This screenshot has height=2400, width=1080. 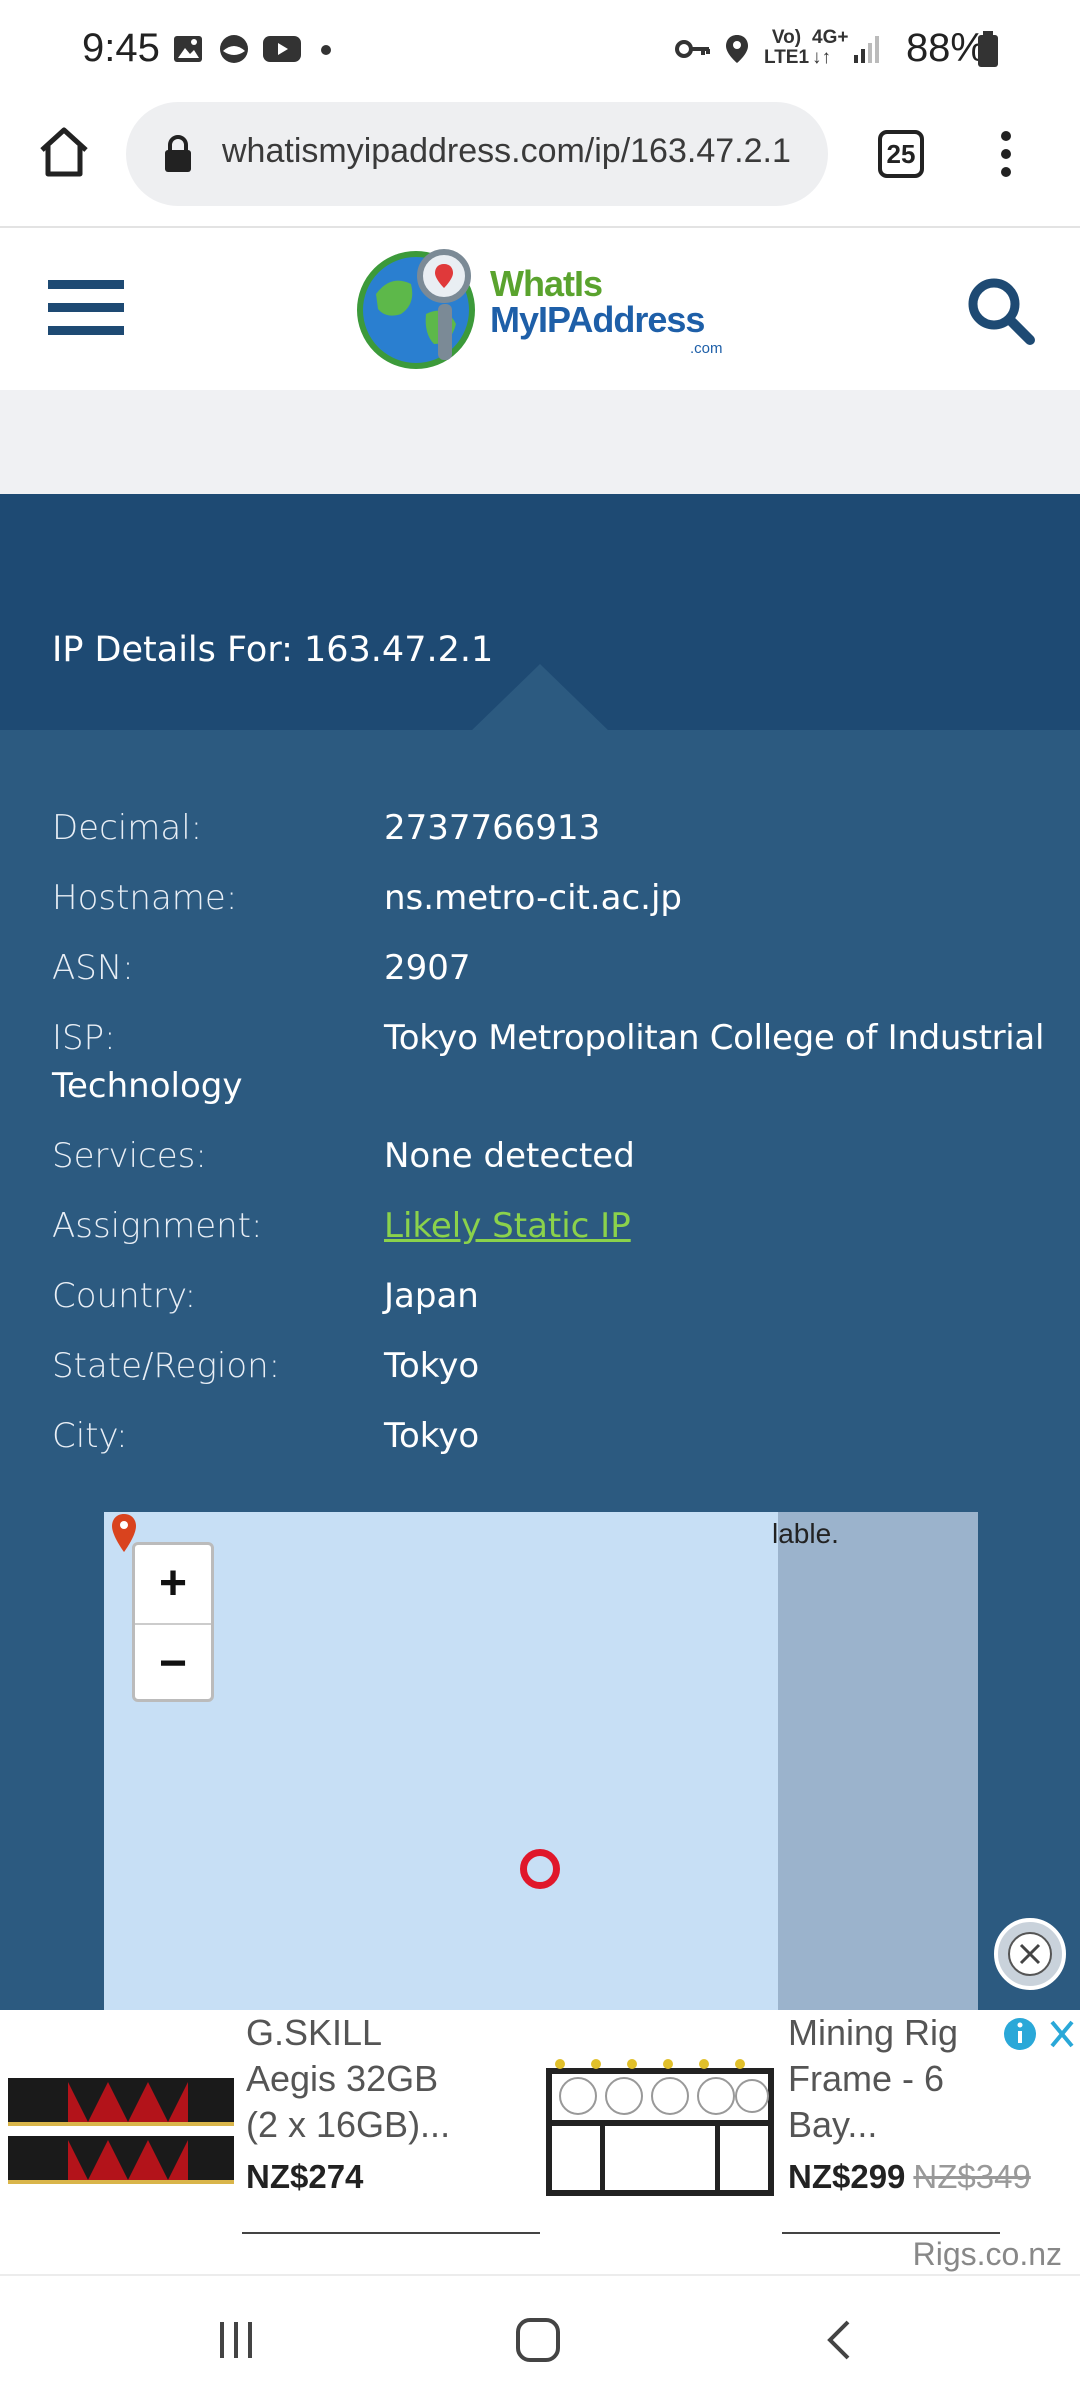 What do you see at coordinates (236, 2340) in the screenshot?
I see `recent-apps-icon` at bounding box center [236, 2340].